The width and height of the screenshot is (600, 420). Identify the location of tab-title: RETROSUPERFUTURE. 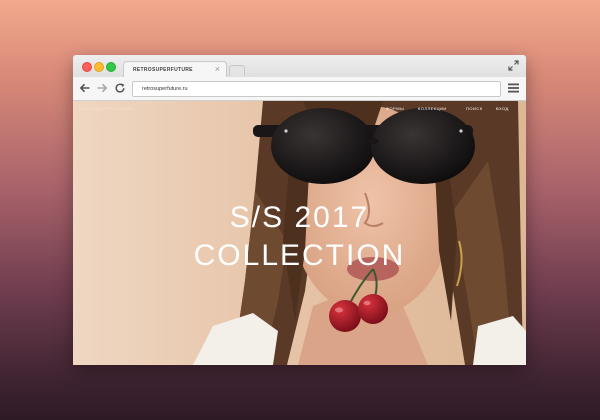
(163, 70).